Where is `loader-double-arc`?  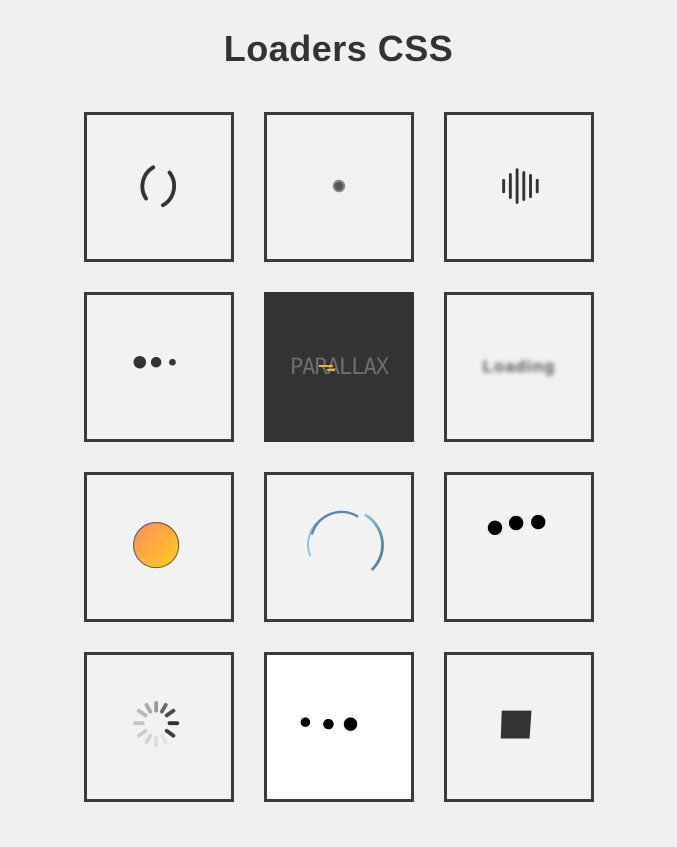 loader-double-arc is located at coordinates (339, 547).